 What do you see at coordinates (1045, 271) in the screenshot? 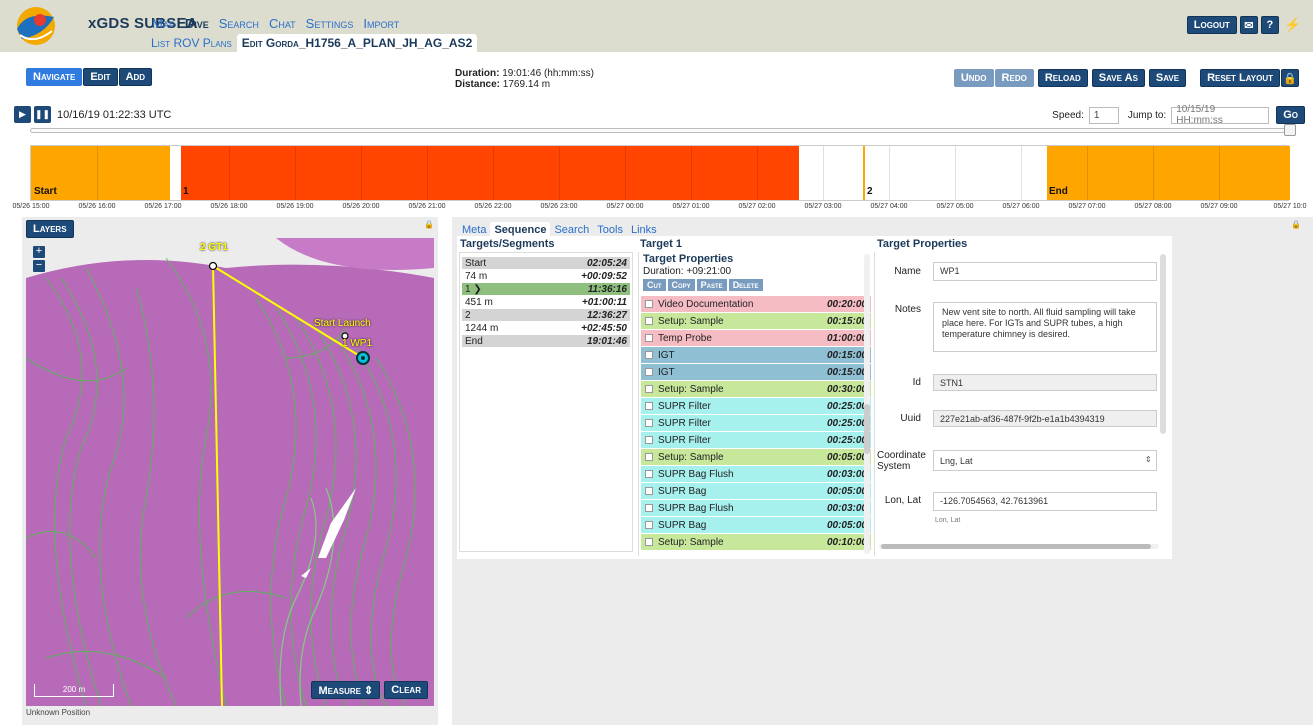
I see `name-field: WP1` at bounding box center [1045, 271].